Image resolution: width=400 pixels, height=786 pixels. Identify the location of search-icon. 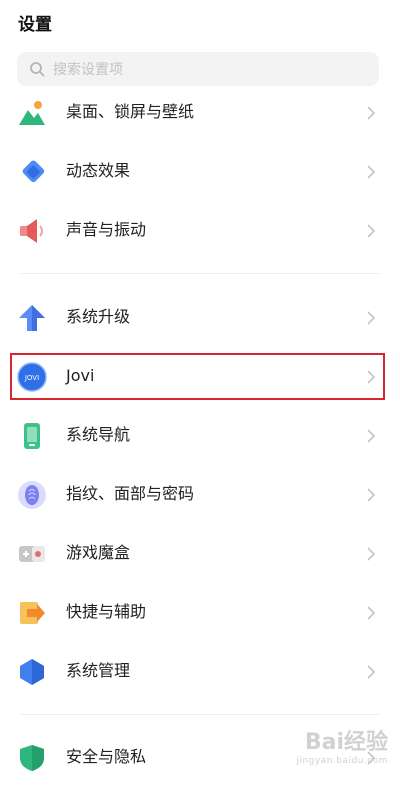
(37, 69).